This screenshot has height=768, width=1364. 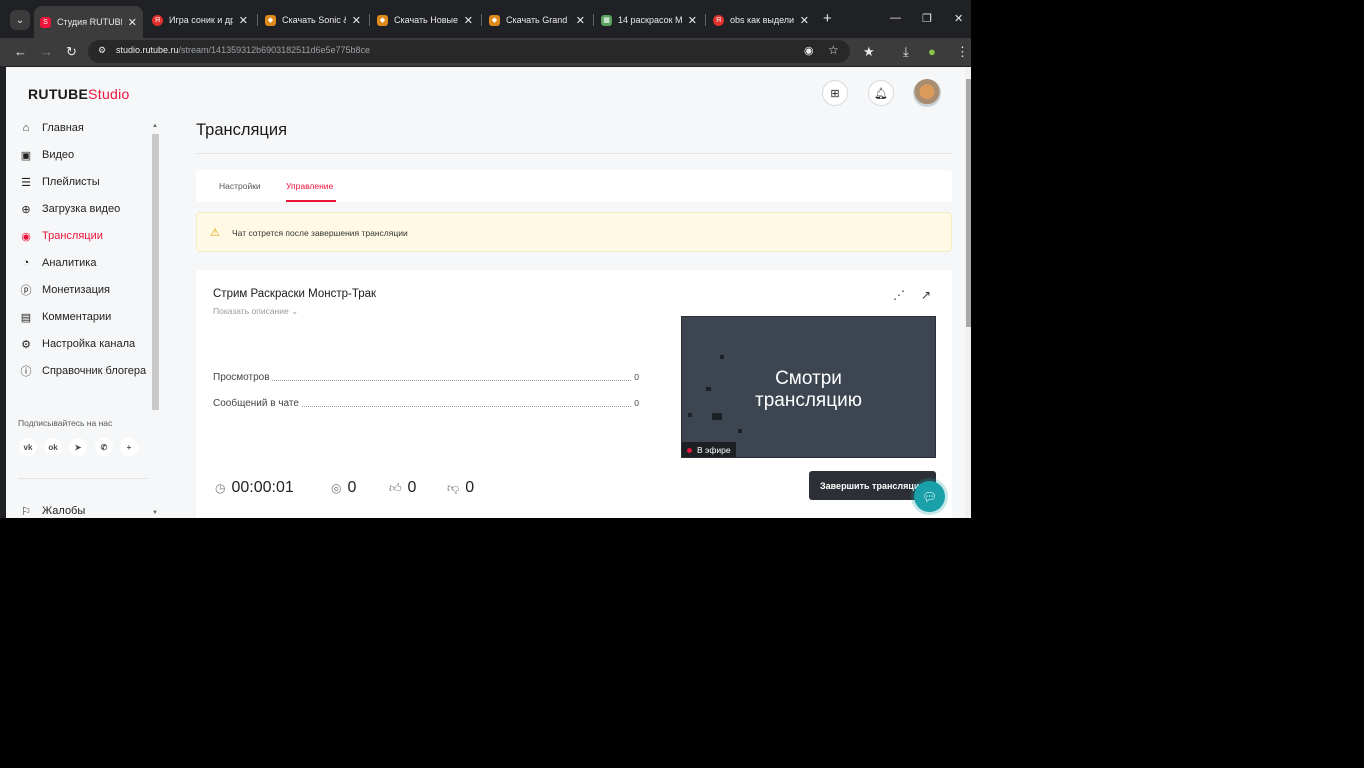 What do you see at coordinates (46, 52) in the screenshot?
I see `forward-icon: →` at bounding box center [46, 52].